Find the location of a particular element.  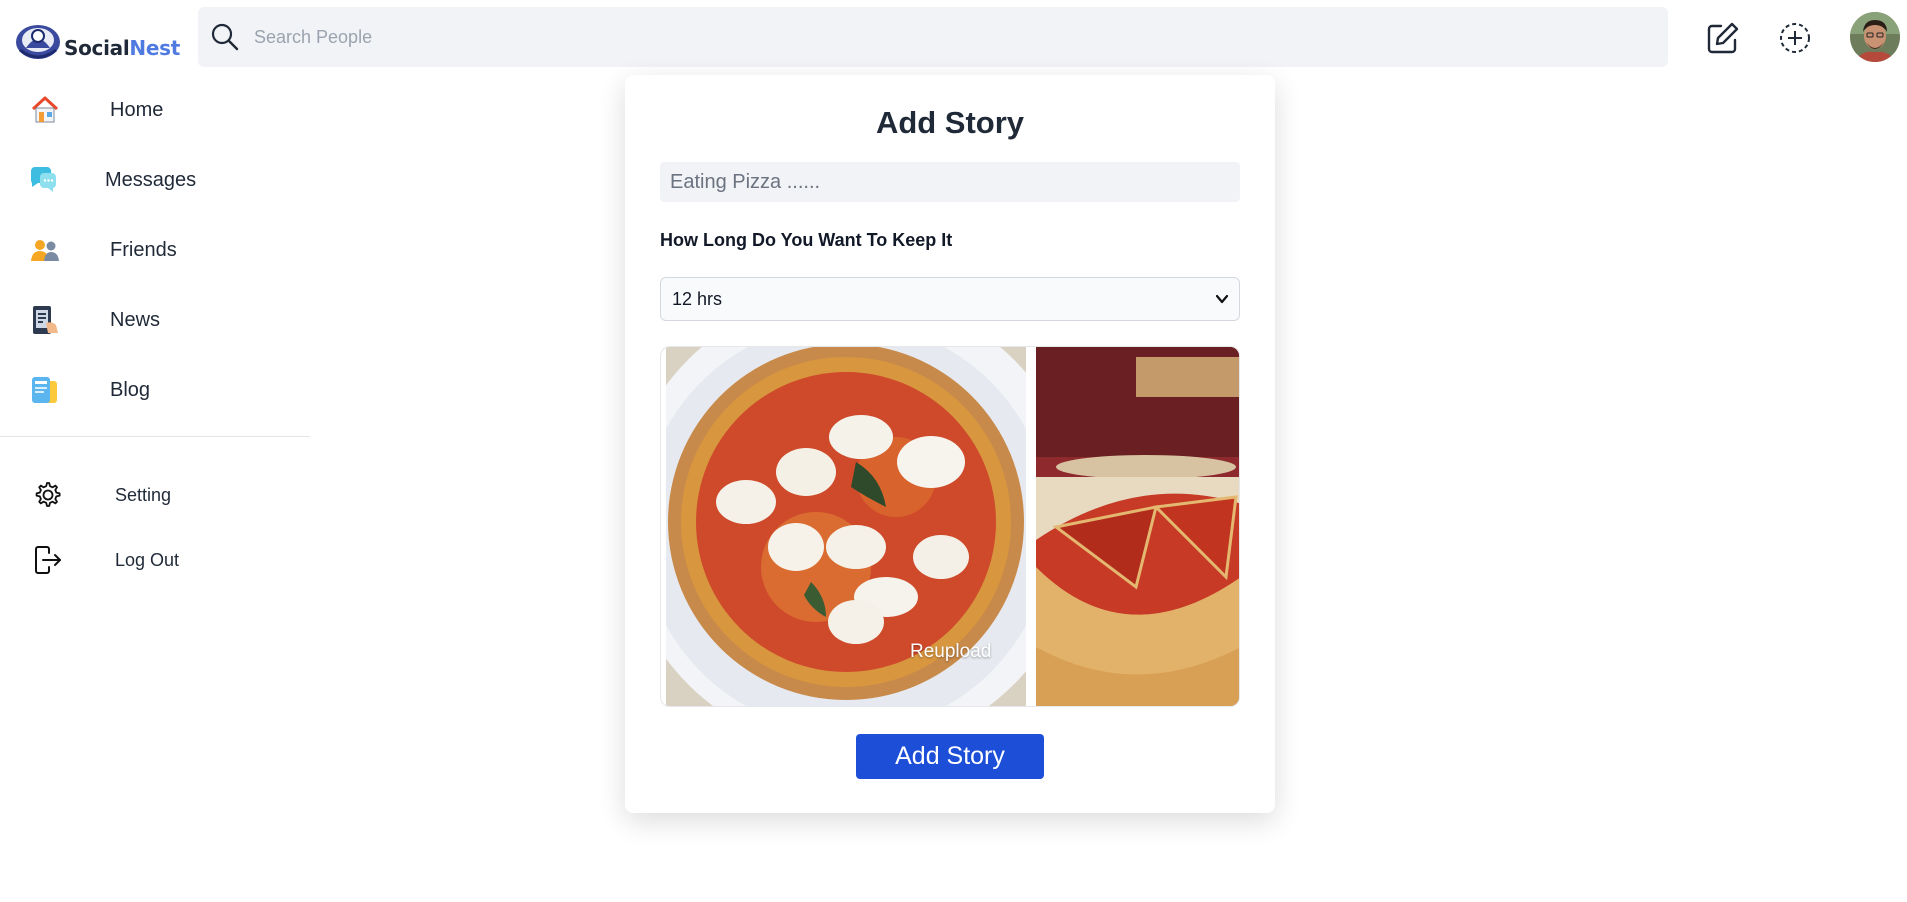

add-story-button: Add Story is located at coordinates (950, 756).